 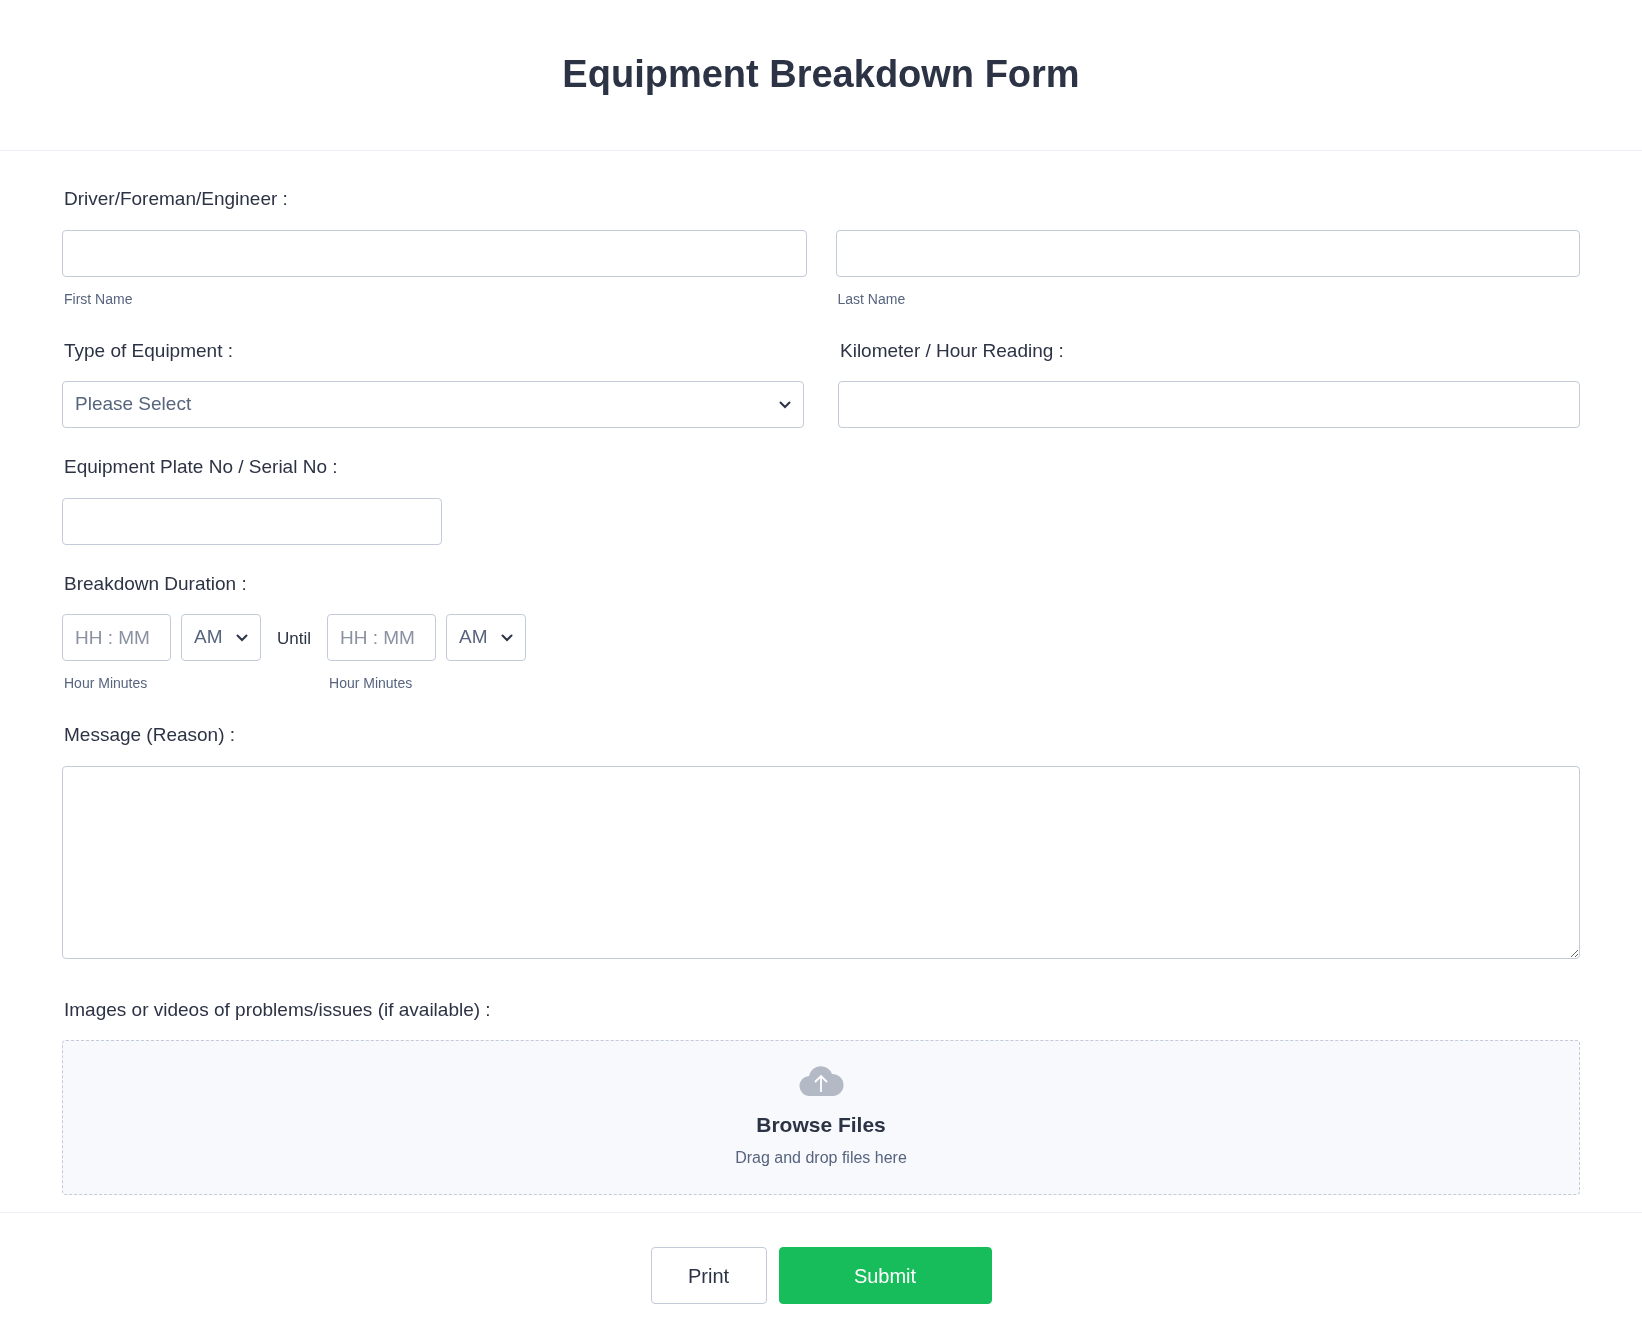 What do you see at coordinates (149, 350) in the screenshot?
I see `field-label: Type of Equipment :` at bounding box center [149, 350].